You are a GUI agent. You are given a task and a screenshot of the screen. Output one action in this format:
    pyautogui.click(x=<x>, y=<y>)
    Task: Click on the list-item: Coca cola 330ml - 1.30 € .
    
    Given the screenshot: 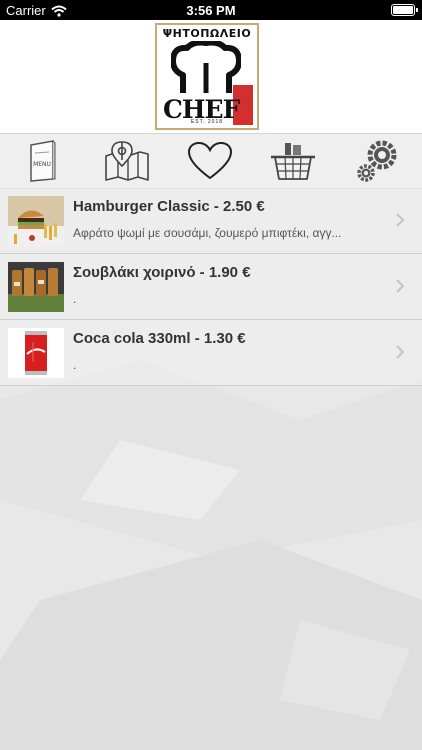 What is the action you would take?
    pyautogui.click(x=211, y=353)
    